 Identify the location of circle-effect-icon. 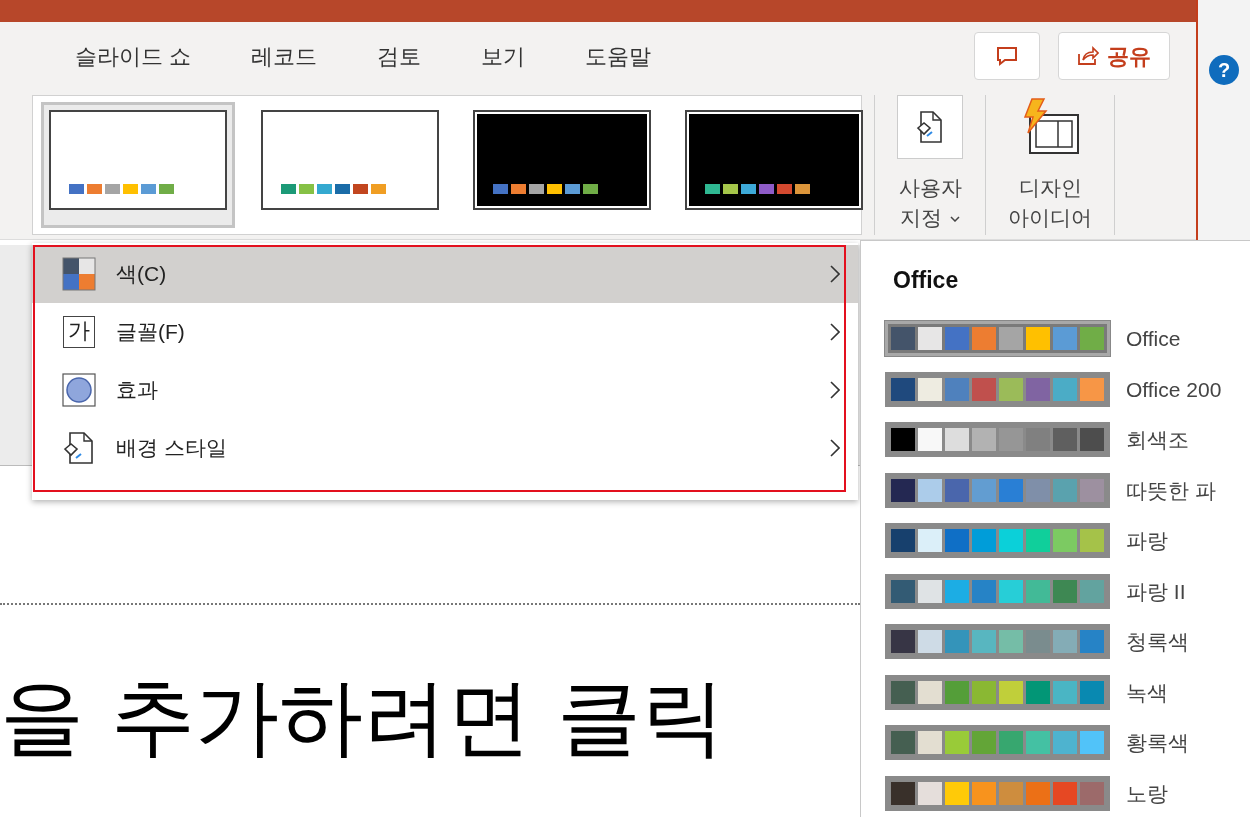
(79, 390).